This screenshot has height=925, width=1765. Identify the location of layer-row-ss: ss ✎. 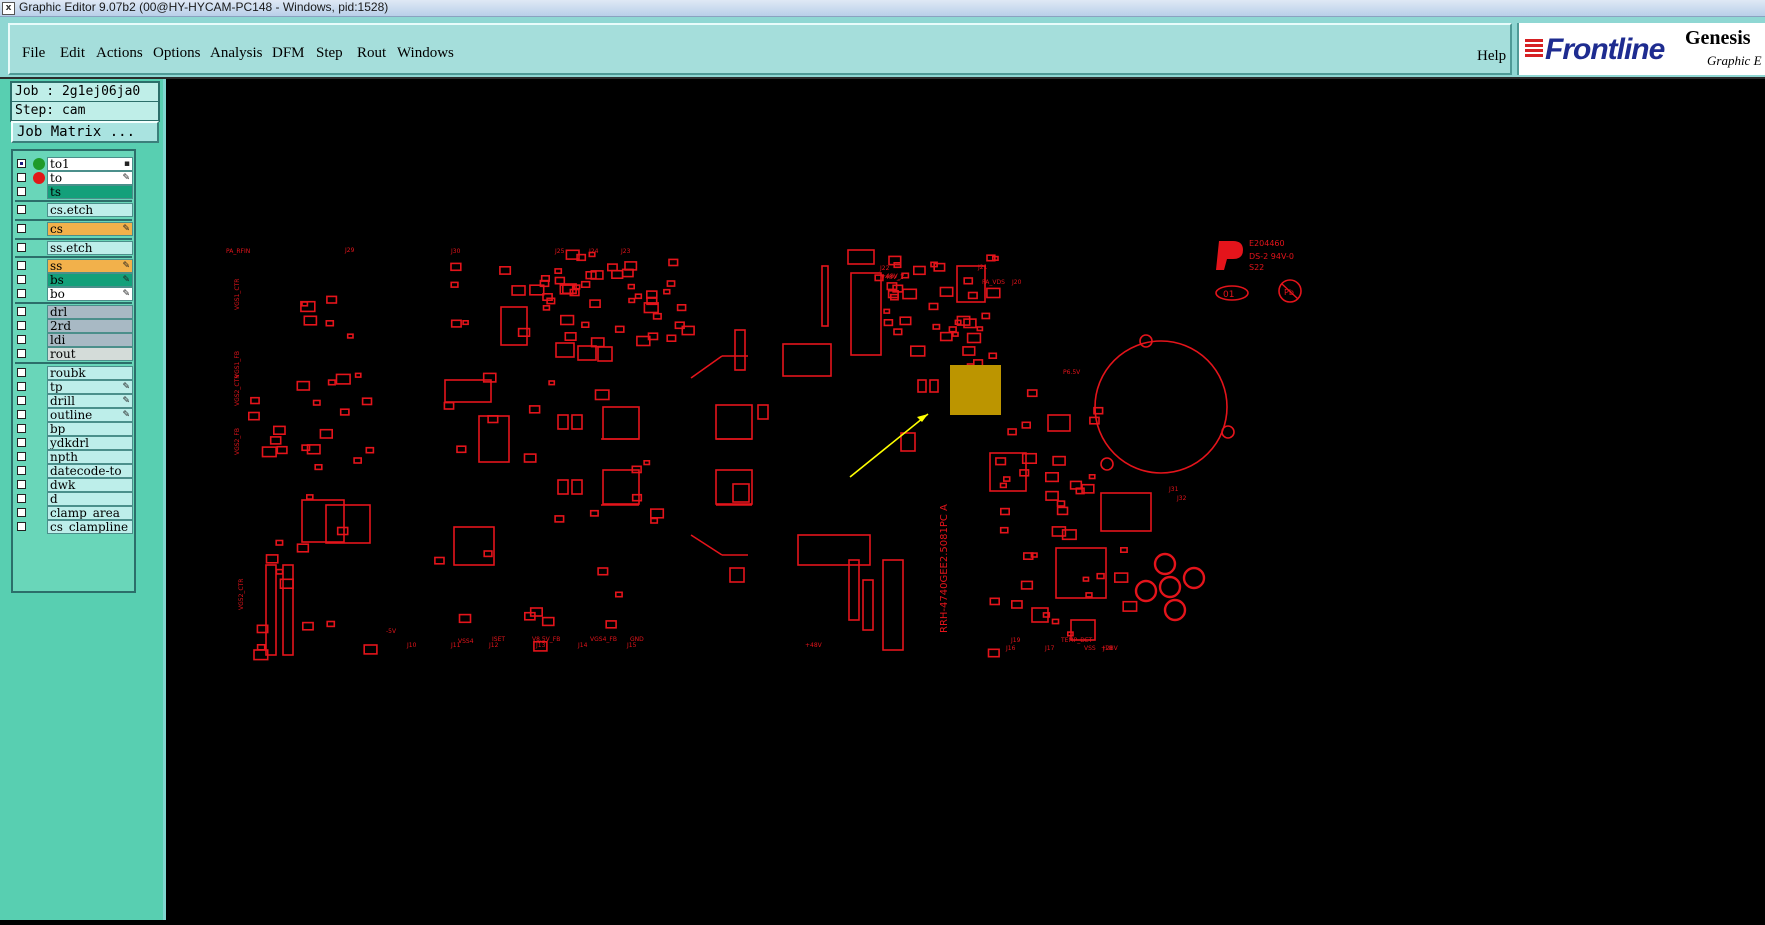
(74, 266).